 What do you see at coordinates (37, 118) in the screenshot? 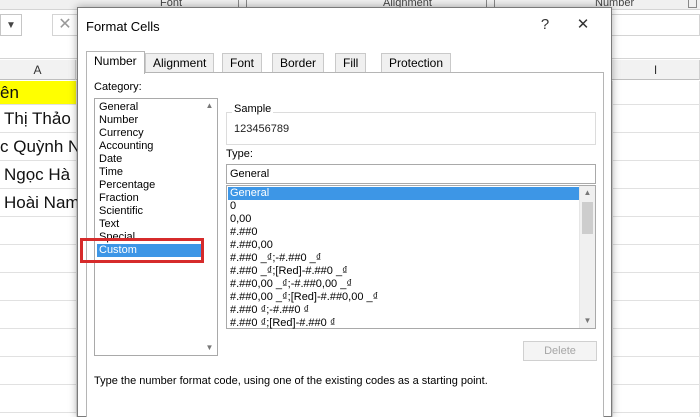
I see `cell-a2: Thị Thảo` at bounding box center [37, 118].